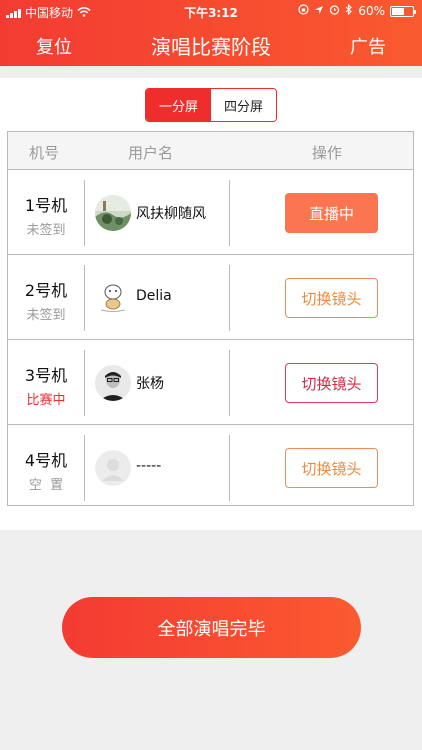 This screenshot has height=750, width=422. What do you see at coordinates (210, 383) in the screenshot?
I see `table-row: 3号机 比赛中 张杨 切换镜头` at bounding box center [210, 383].